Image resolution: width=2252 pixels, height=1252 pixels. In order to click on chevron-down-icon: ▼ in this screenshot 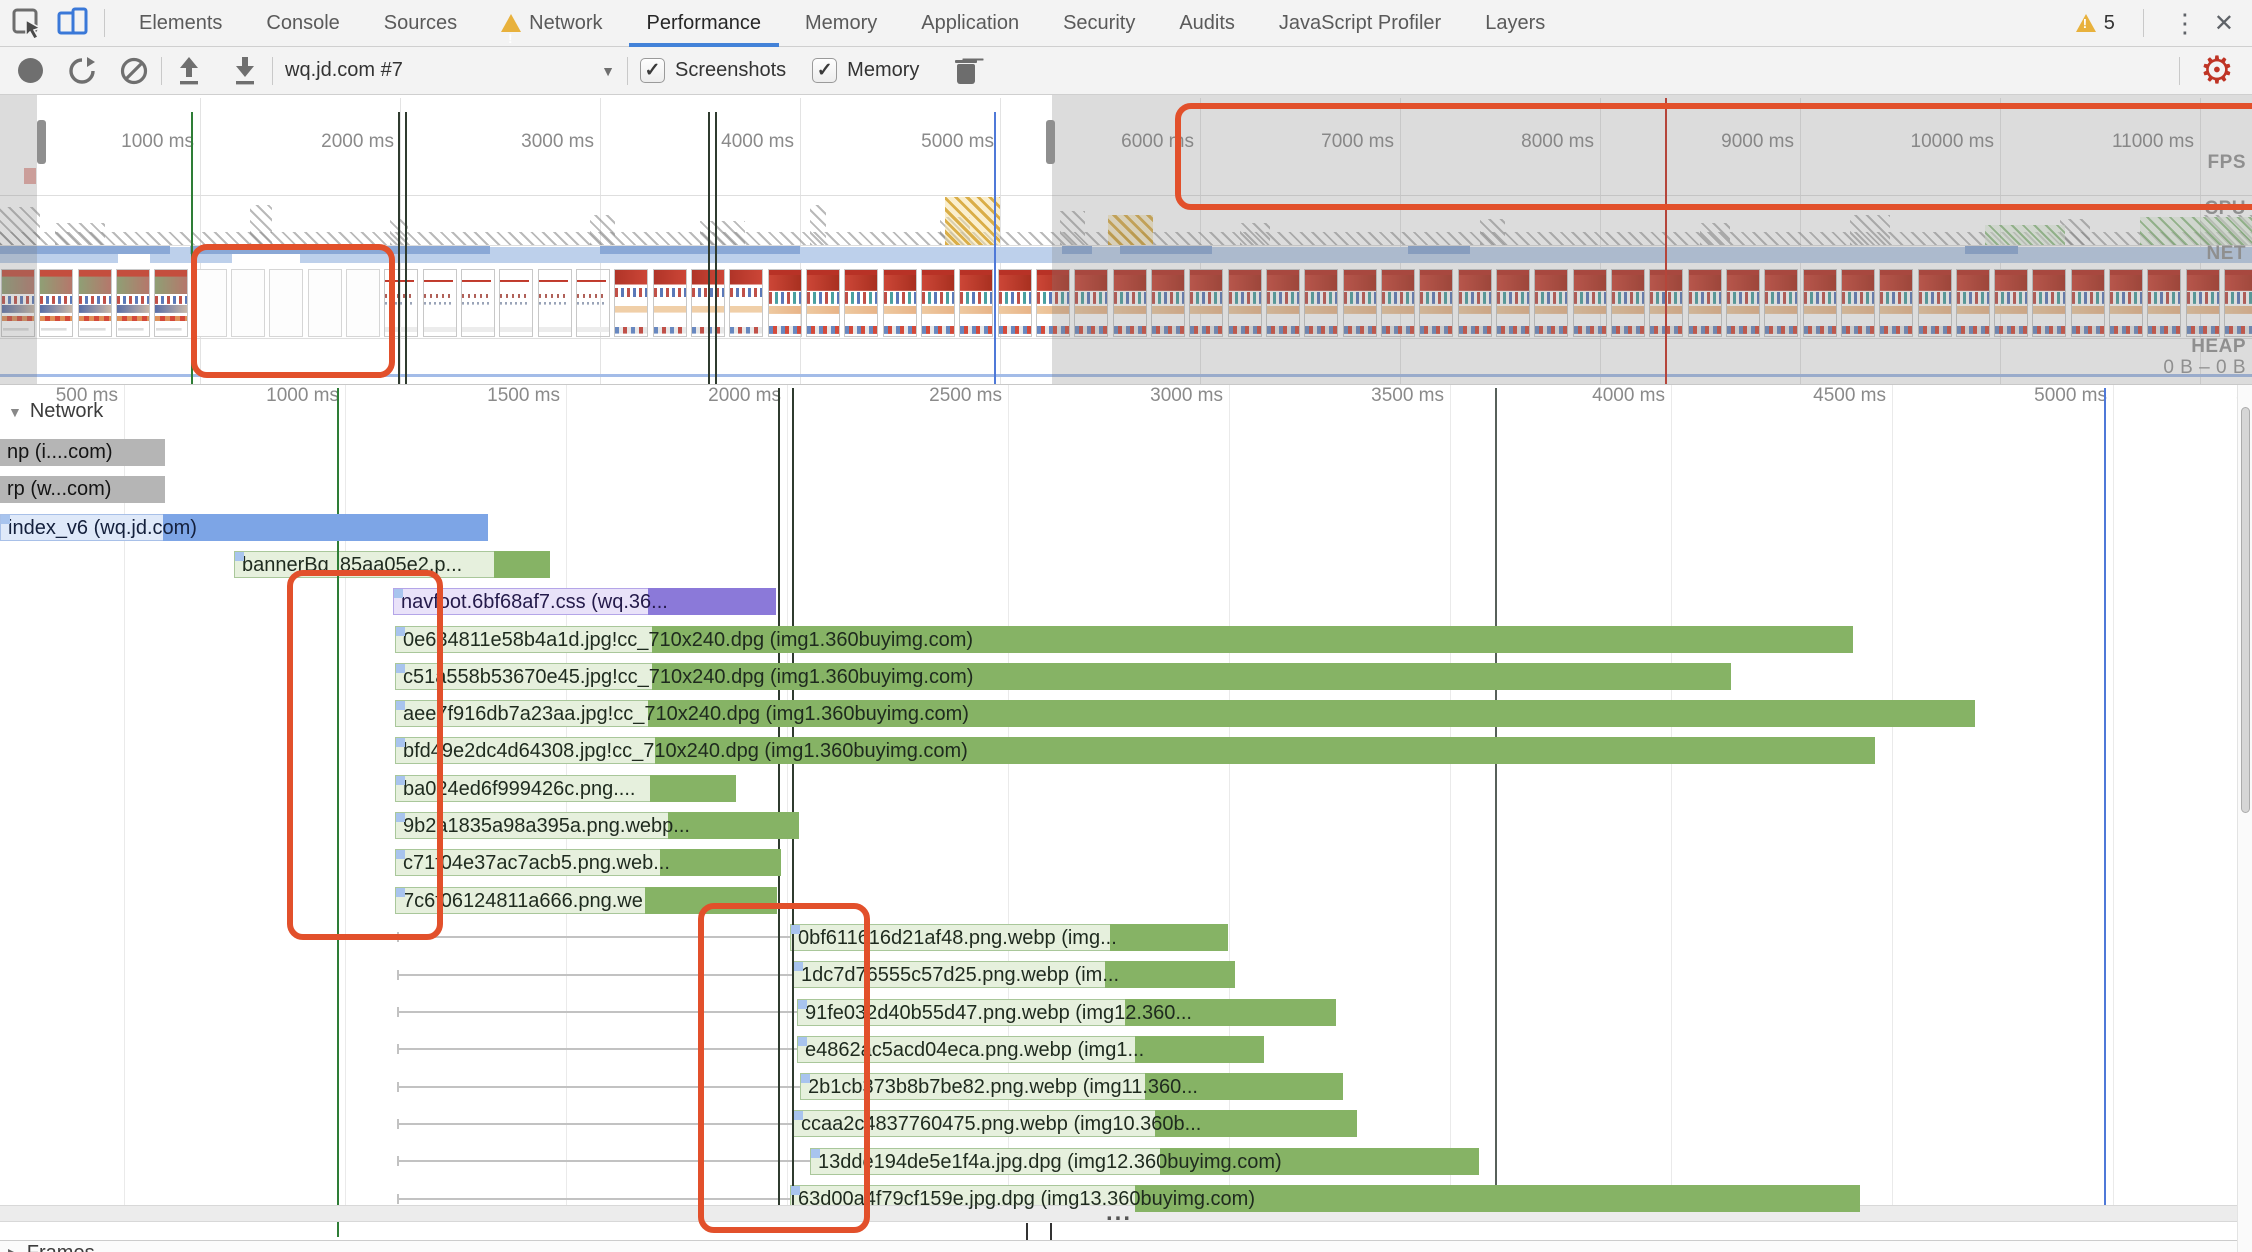, I will do `click(608, 70)`.